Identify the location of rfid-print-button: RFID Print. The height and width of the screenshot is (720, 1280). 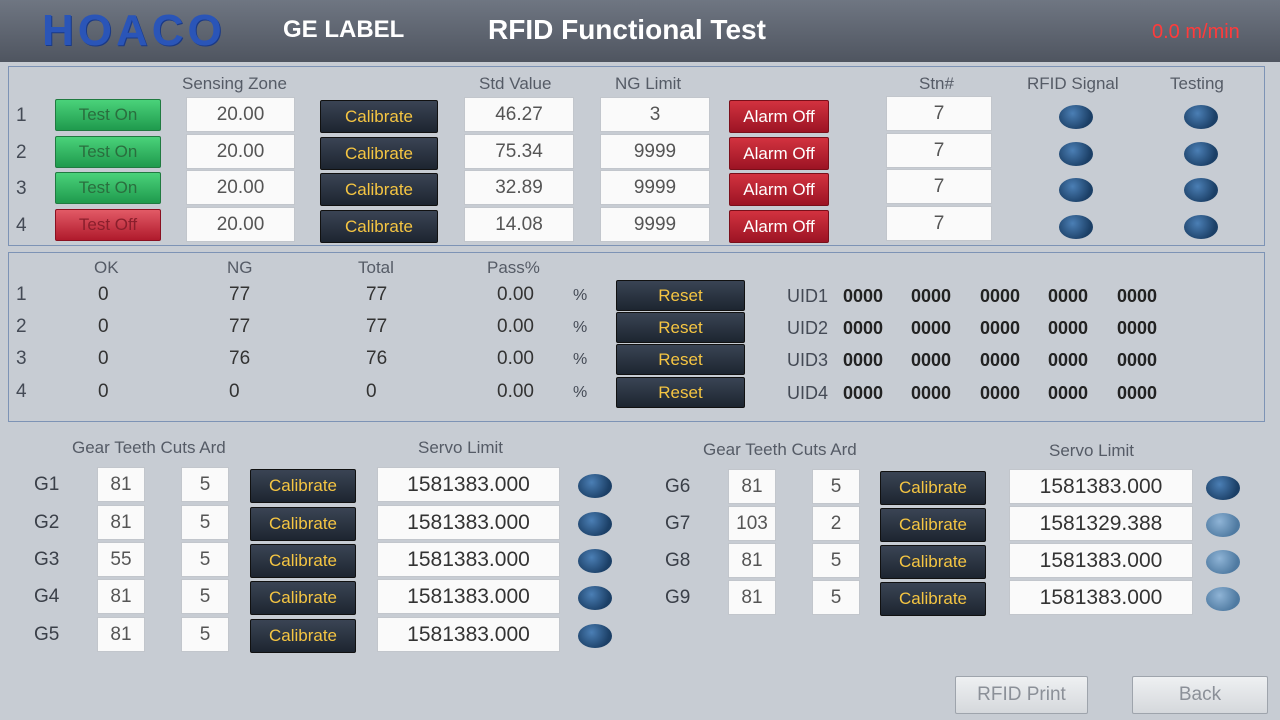
(1021, 695).